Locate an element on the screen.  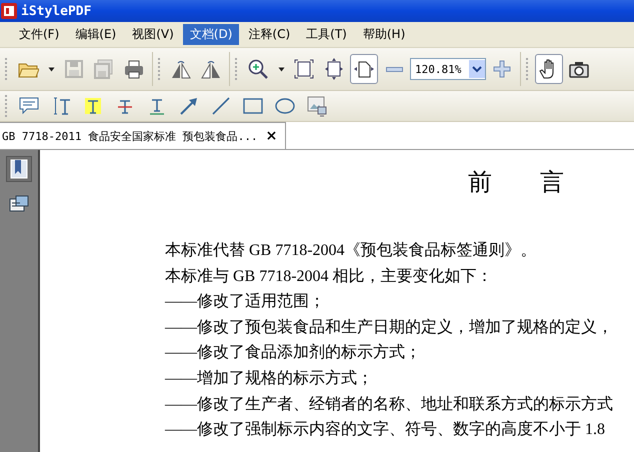
close-button: × is located at coordinates (272, 136).